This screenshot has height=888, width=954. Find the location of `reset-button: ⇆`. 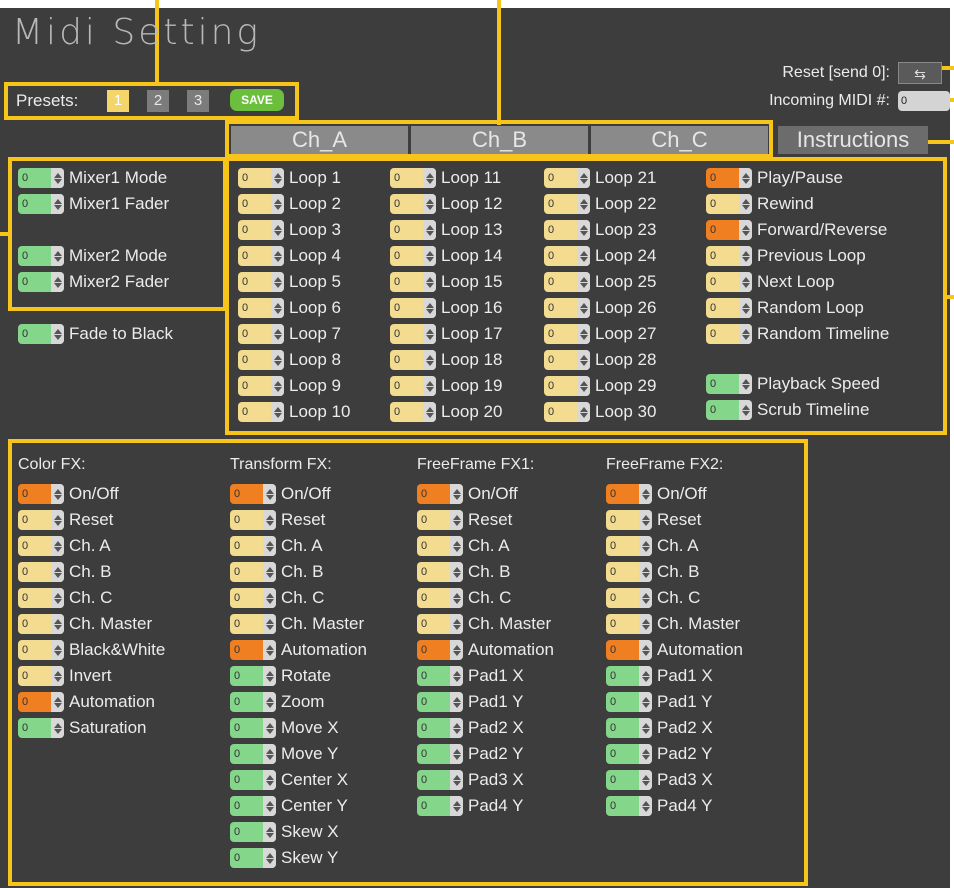

reset-button: ⇆ is located at coordinates (920, 73).